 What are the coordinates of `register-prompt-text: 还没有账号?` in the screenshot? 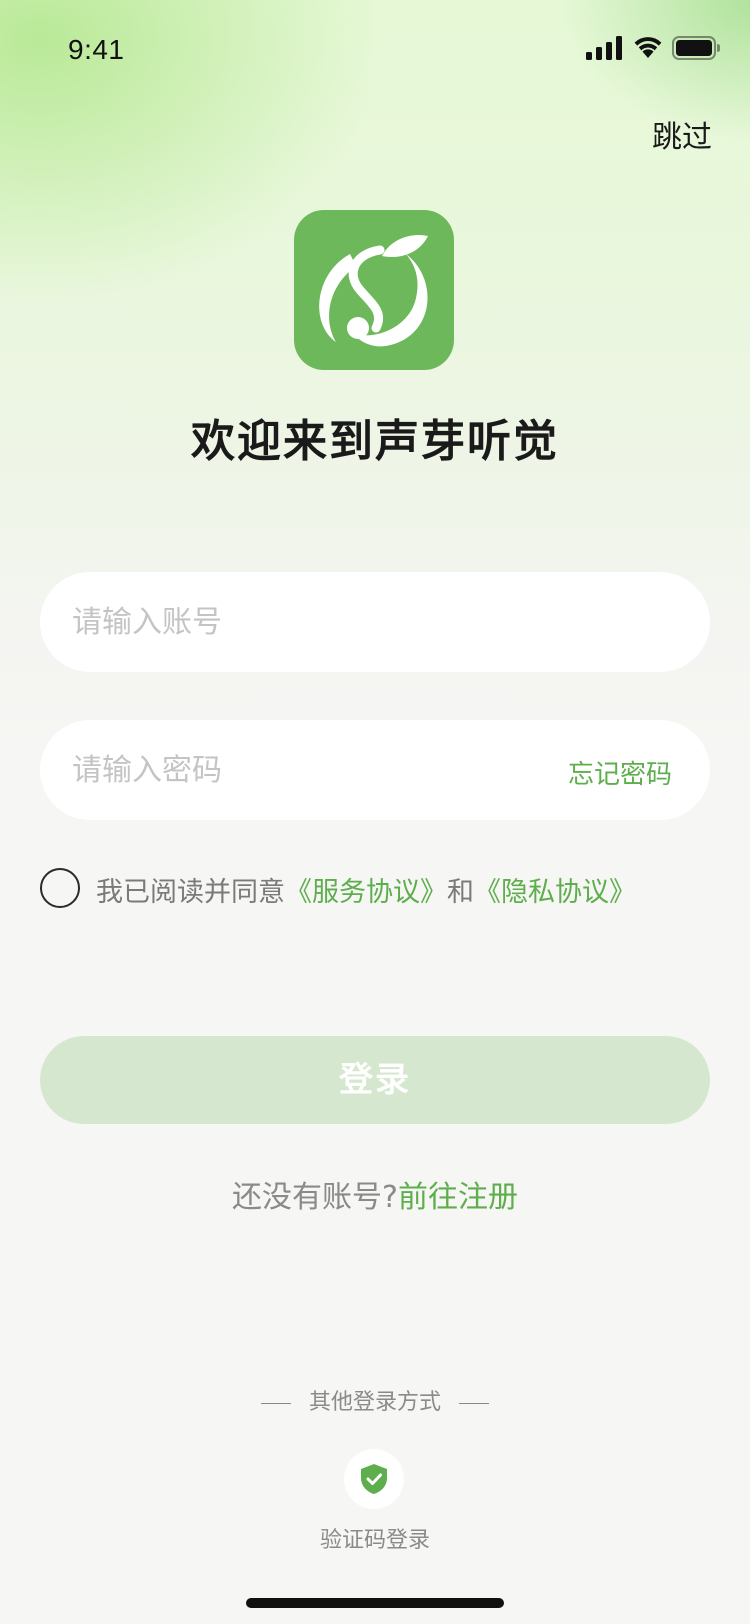 It's located at (315, 1197).